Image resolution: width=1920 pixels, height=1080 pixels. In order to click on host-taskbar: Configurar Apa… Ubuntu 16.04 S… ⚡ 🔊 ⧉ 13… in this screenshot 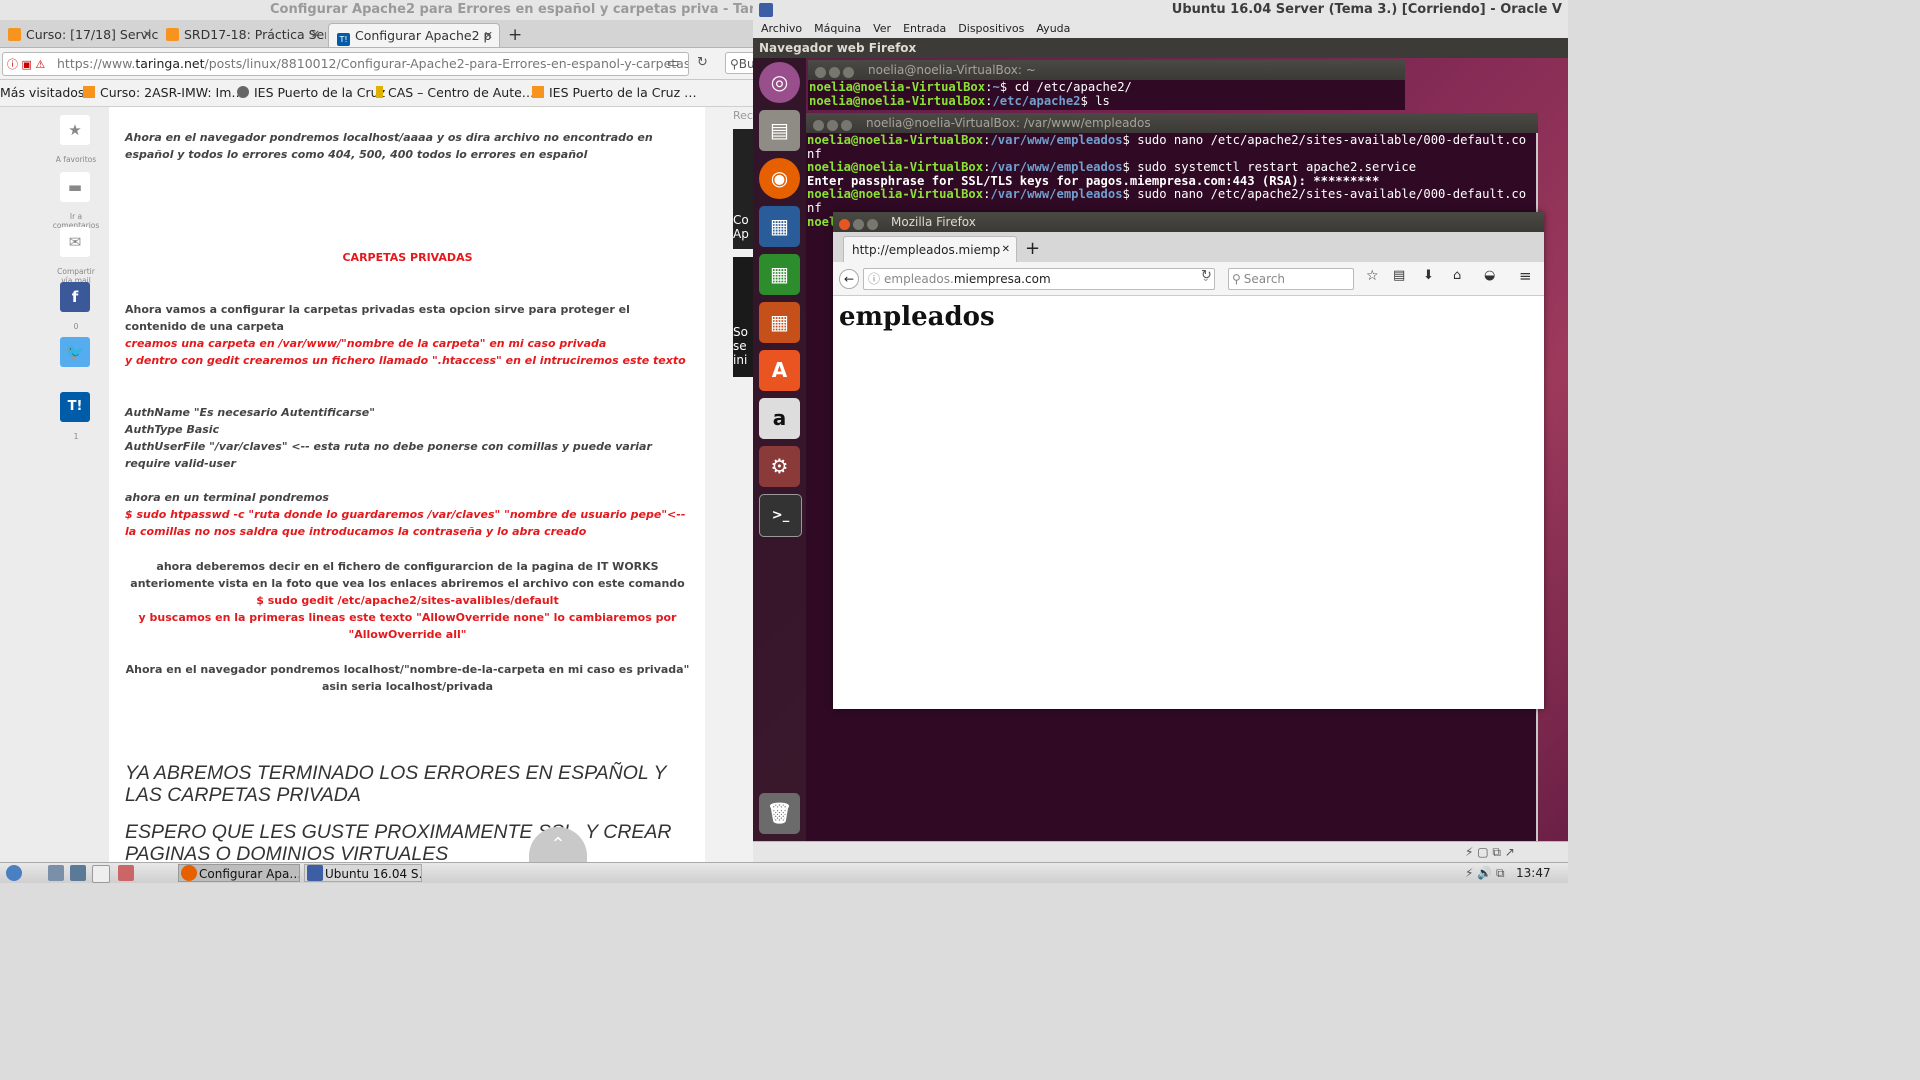, I will do `click(784, 872)`.